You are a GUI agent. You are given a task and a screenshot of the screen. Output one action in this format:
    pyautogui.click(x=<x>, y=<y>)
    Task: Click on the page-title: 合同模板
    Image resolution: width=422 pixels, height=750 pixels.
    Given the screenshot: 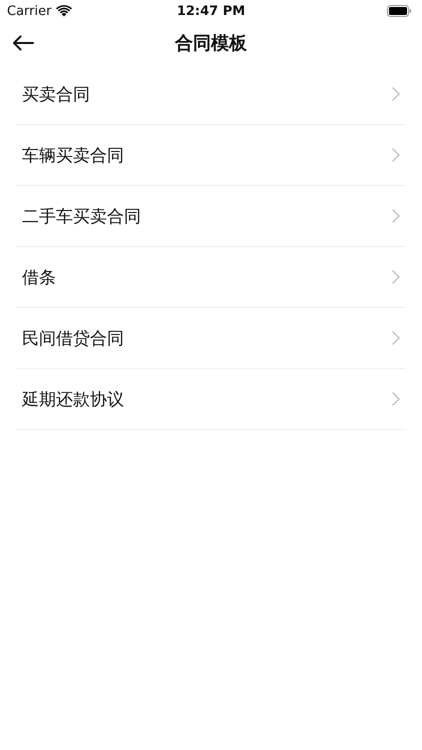 What is the action you would take?
    pyautogui.click(x=211, y=43)
    